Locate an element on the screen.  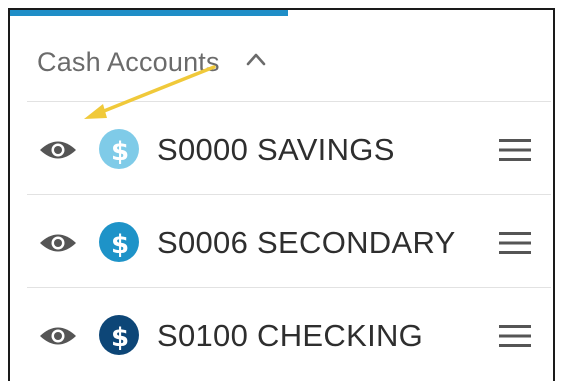
progress-bar is located at coordinates (149, 13).